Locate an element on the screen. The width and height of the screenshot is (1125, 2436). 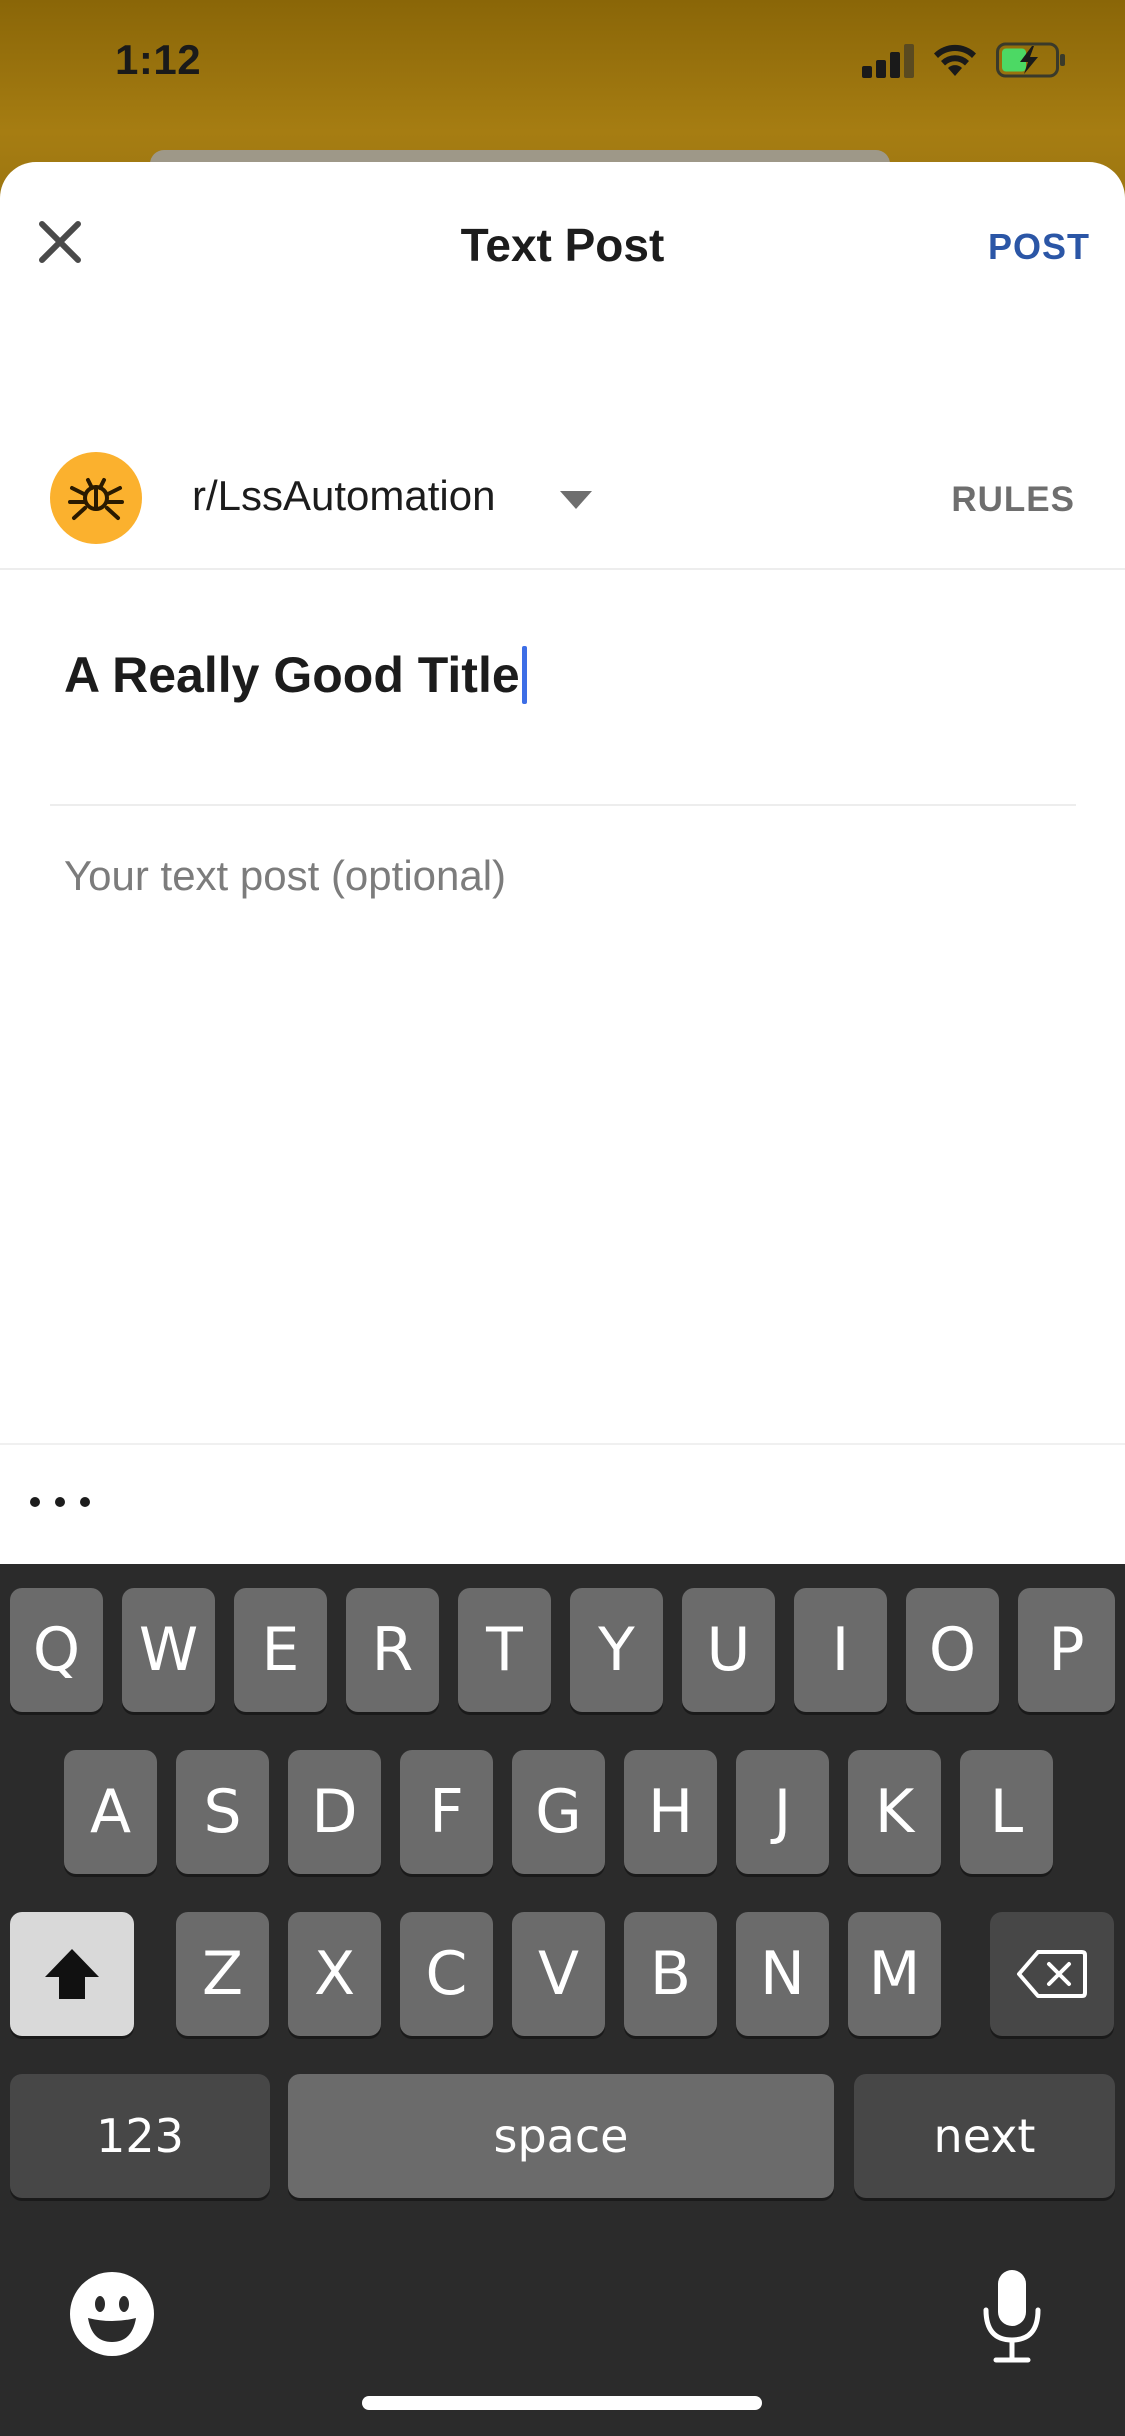
key-e: E is located at coordinates (280, 1650).